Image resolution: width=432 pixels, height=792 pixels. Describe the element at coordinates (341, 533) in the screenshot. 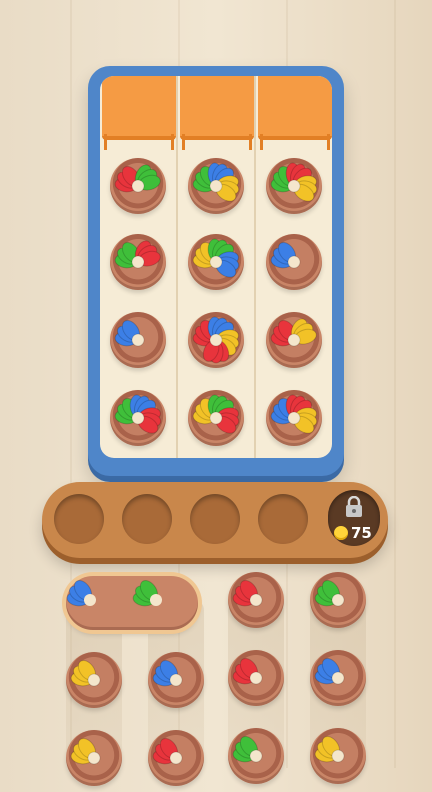

I see `coin-icon` at that location.